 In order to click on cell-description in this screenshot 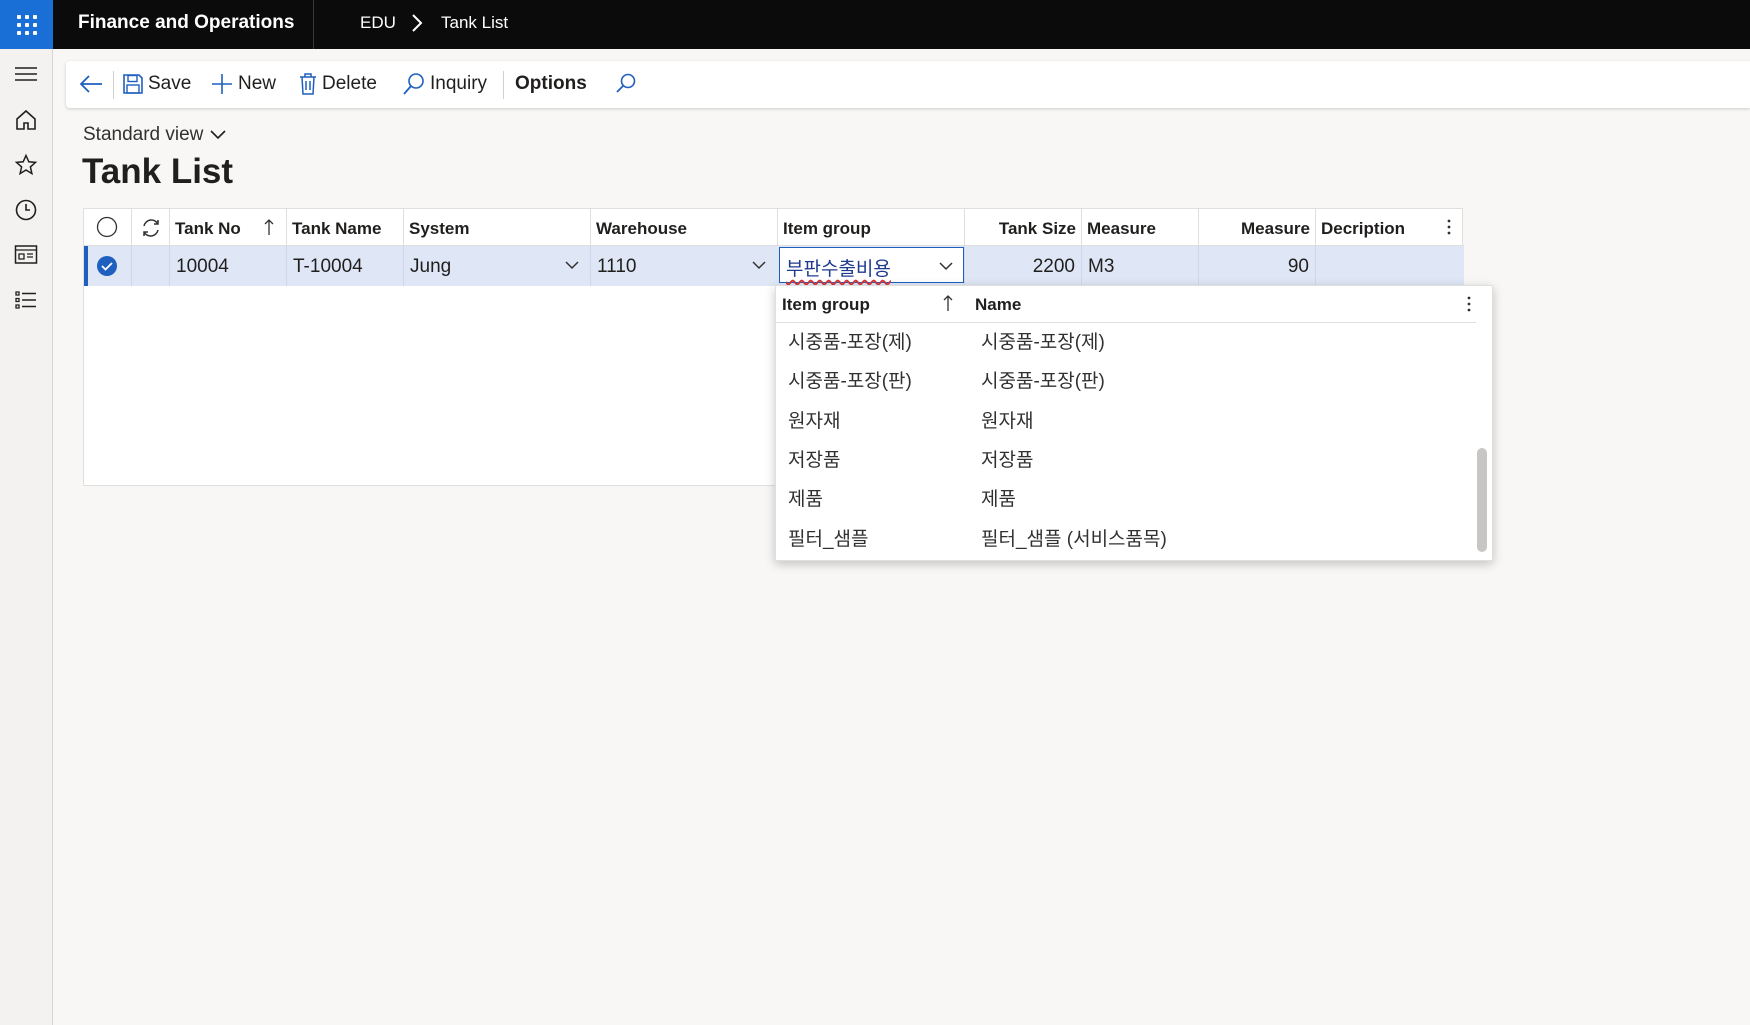, I will do `click(1389, 266)`.